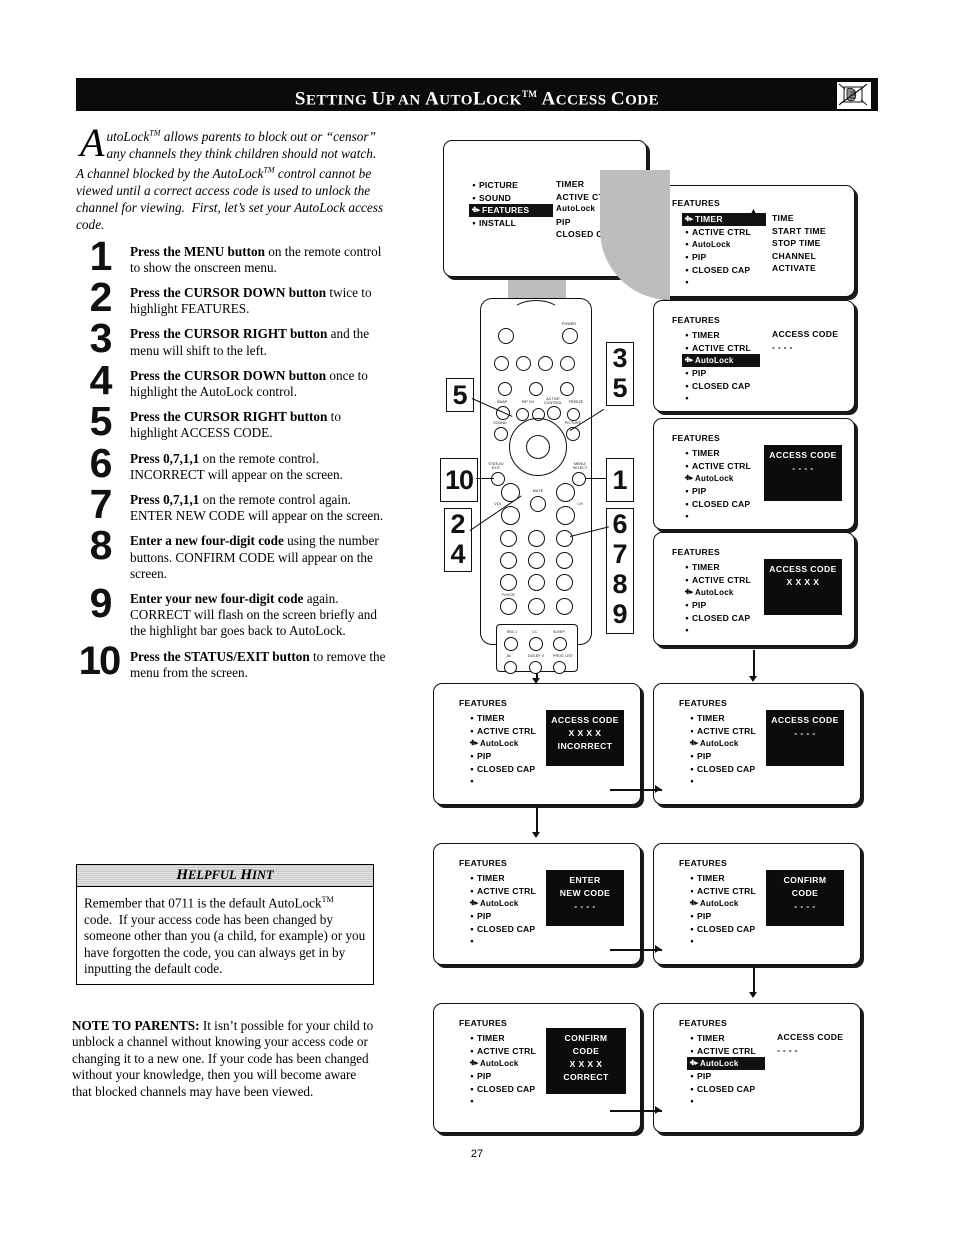 This screenshot has height=1235, width=954. What do you see at coordinates (501, 434) in the screenshot?
I see `sound-button` at bounding box center [501, 434].